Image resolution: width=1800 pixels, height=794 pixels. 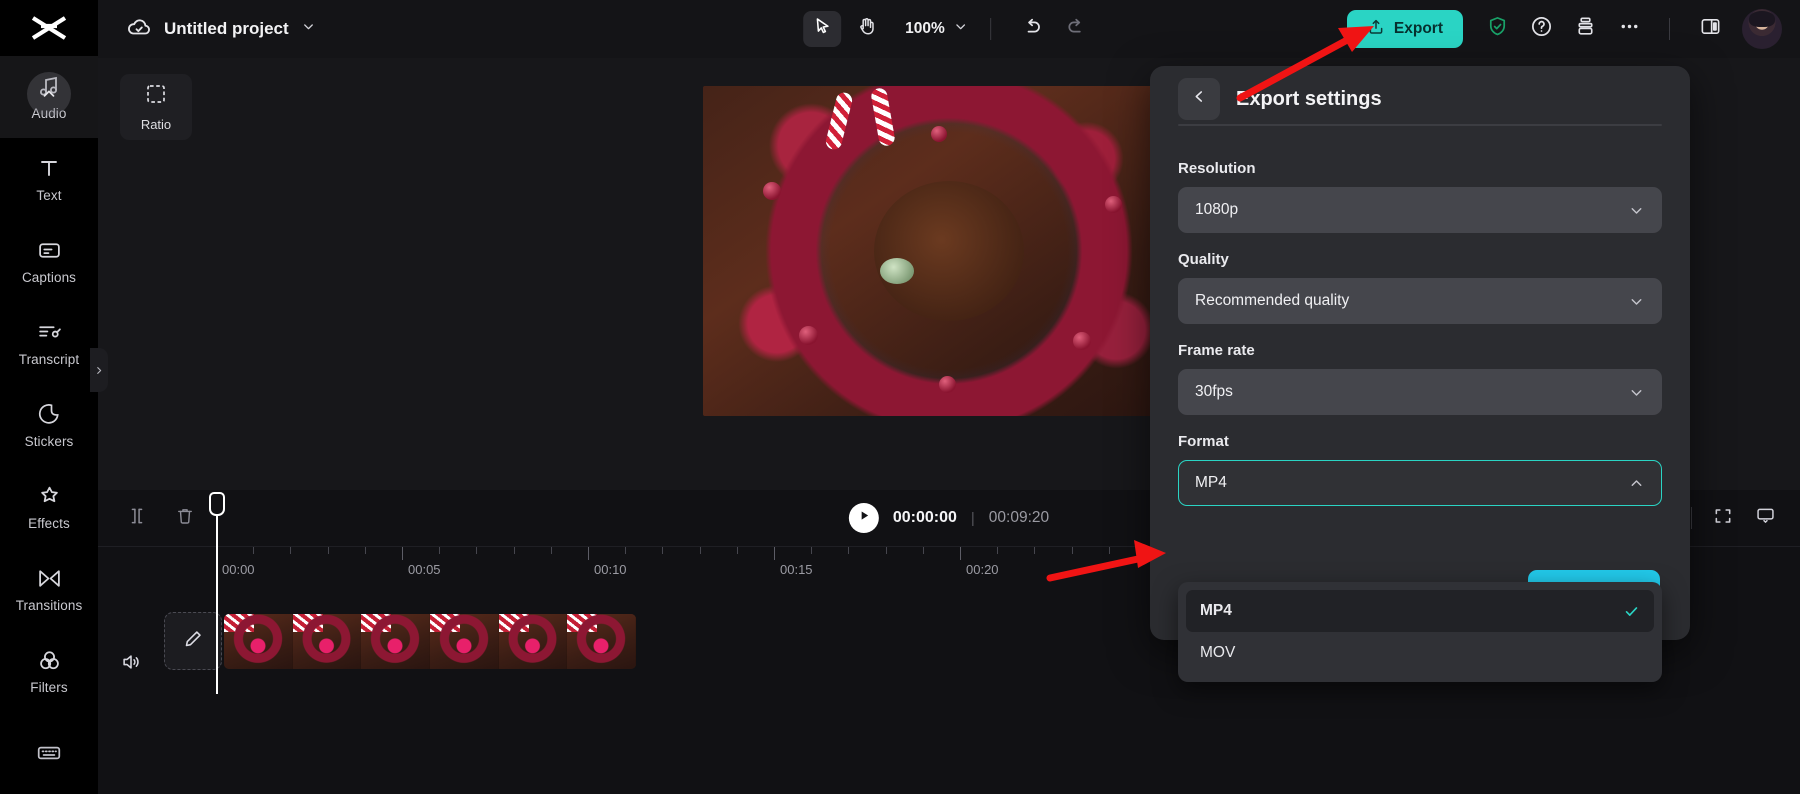 What do you see at coordinates (185, 518) in the screenshot?
I see `delete-clip-button` at bounding box center [185, 518].